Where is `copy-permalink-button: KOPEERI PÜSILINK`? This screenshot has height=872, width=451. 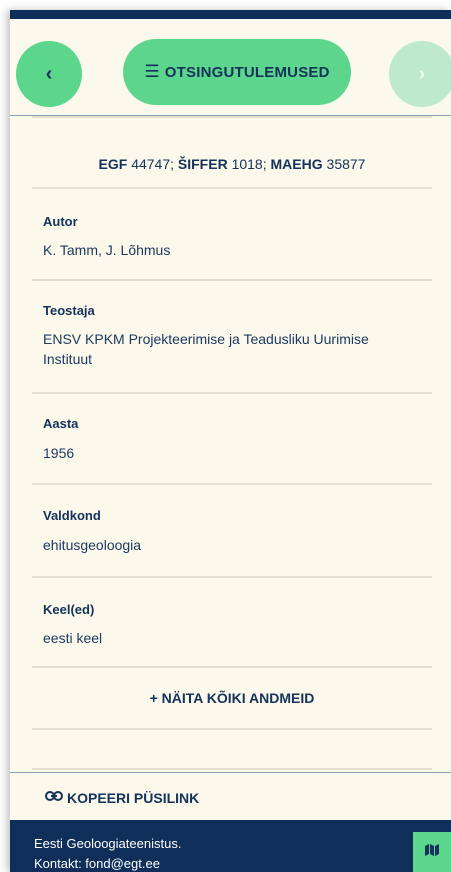
copy-permalink-button: KOPEERI PÜSILINK is located at coordinates (122, 797).